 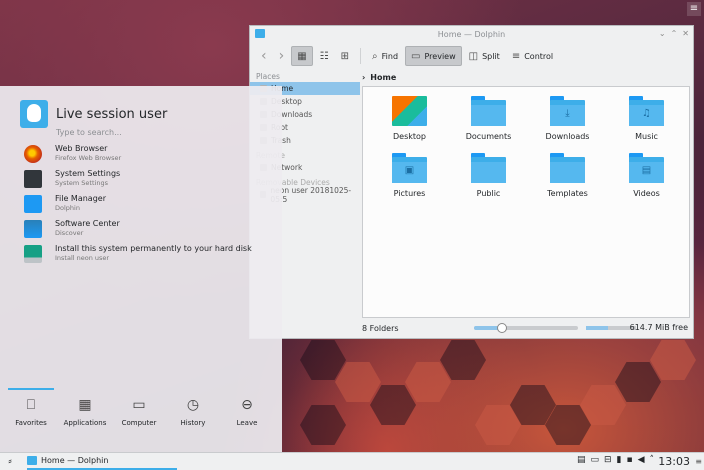 I want to click on folder-documents: Documents, so click(x=488, y=121).